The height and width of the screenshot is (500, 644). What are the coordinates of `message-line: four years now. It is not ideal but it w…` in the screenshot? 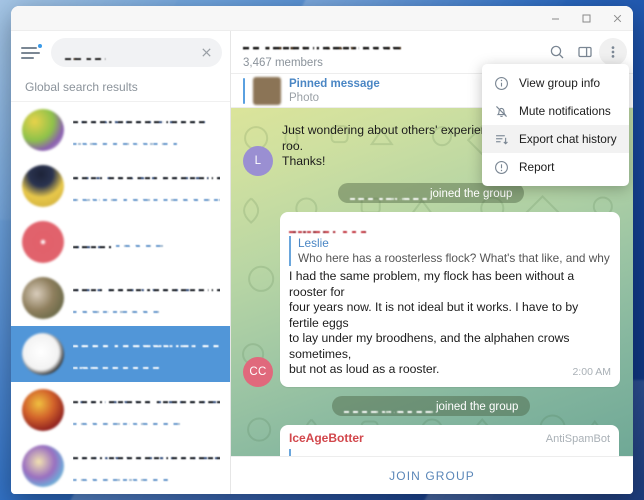 It's located at (434, 315).